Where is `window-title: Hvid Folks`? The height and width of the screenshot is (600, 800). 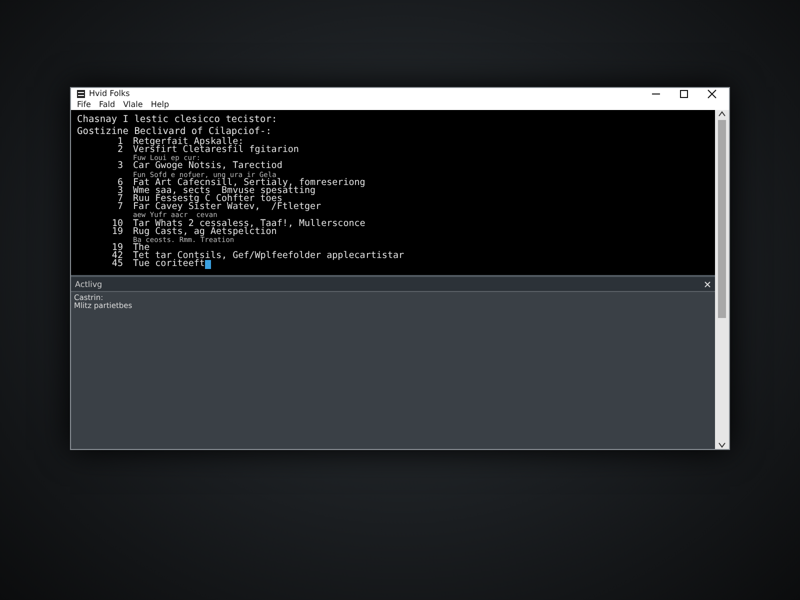
window-title: Hvid Folks is located at coordinates (109, 93).